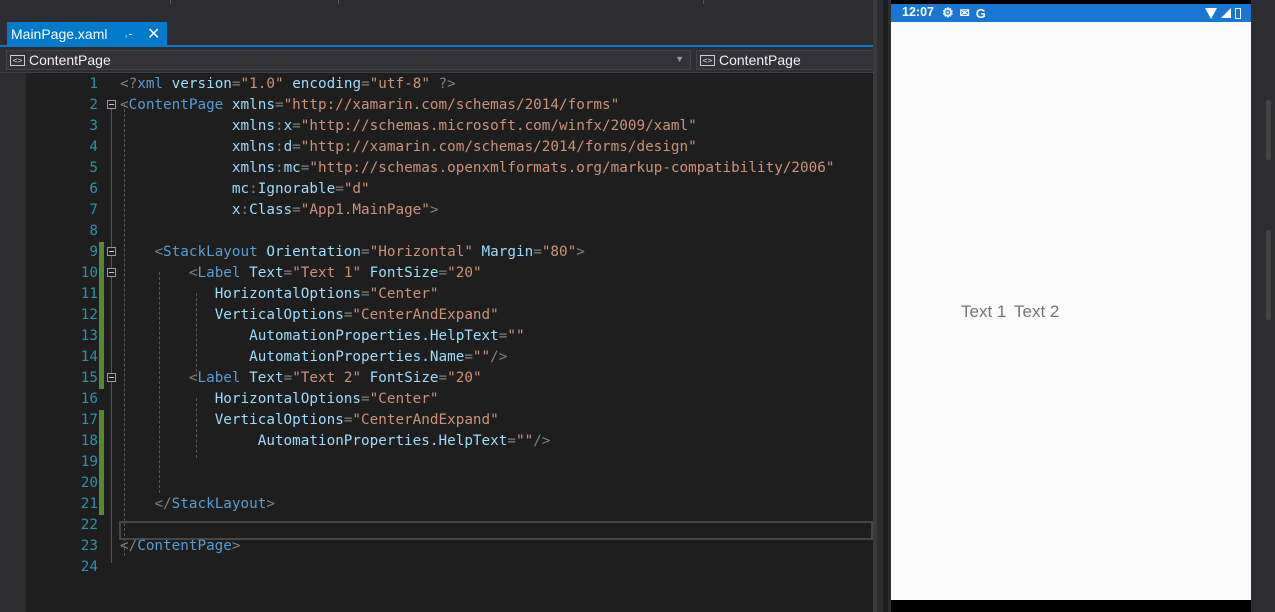  What do you see at coordinates (449, 399) in the screenshot?
I see `code-line: 16 HorizontalOptions="Center"` at bounding box center [449, 399].